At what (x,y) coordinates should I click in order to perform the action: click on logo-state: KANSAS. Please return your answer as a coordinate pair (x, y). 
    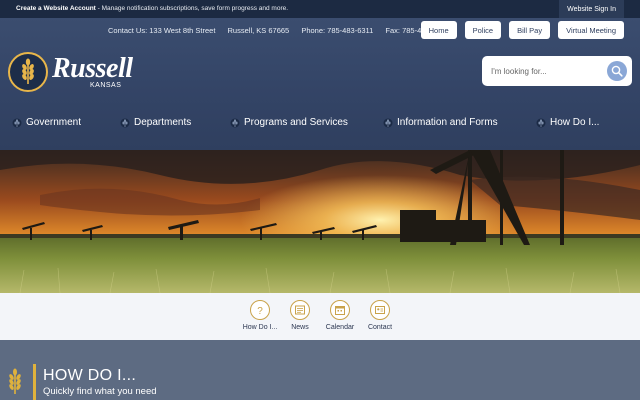
    Looking at the image, I should click on (106, 85).